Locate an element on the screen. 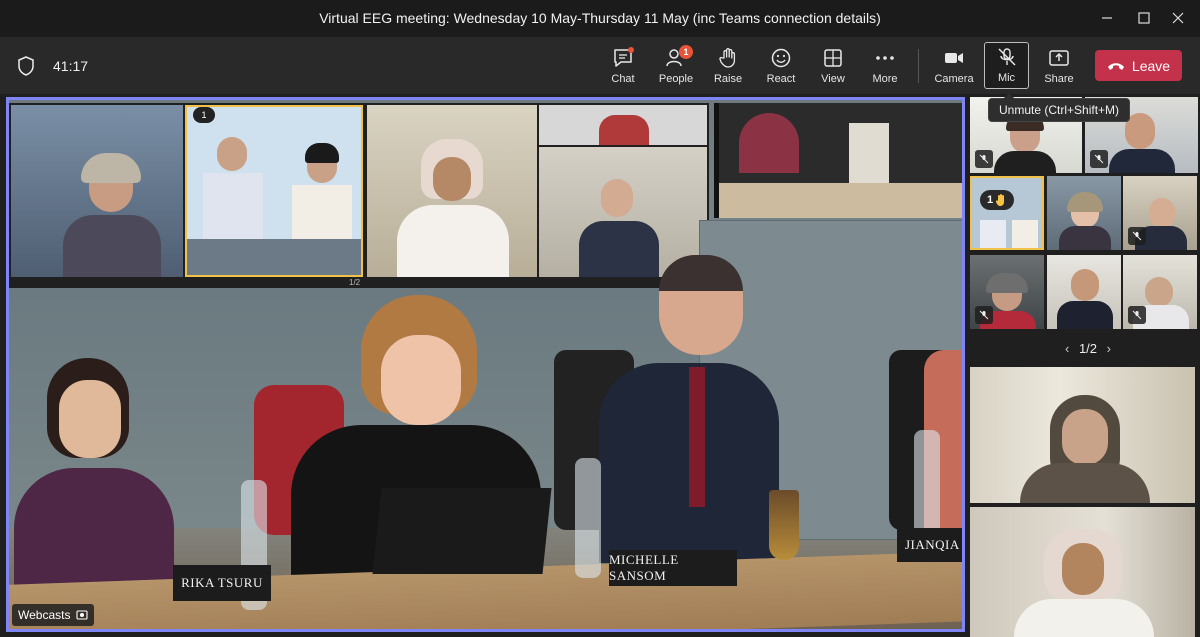 The height and width of the screenshot is (637, 1200). share-button: Share is located at coordinates (1059, 66).